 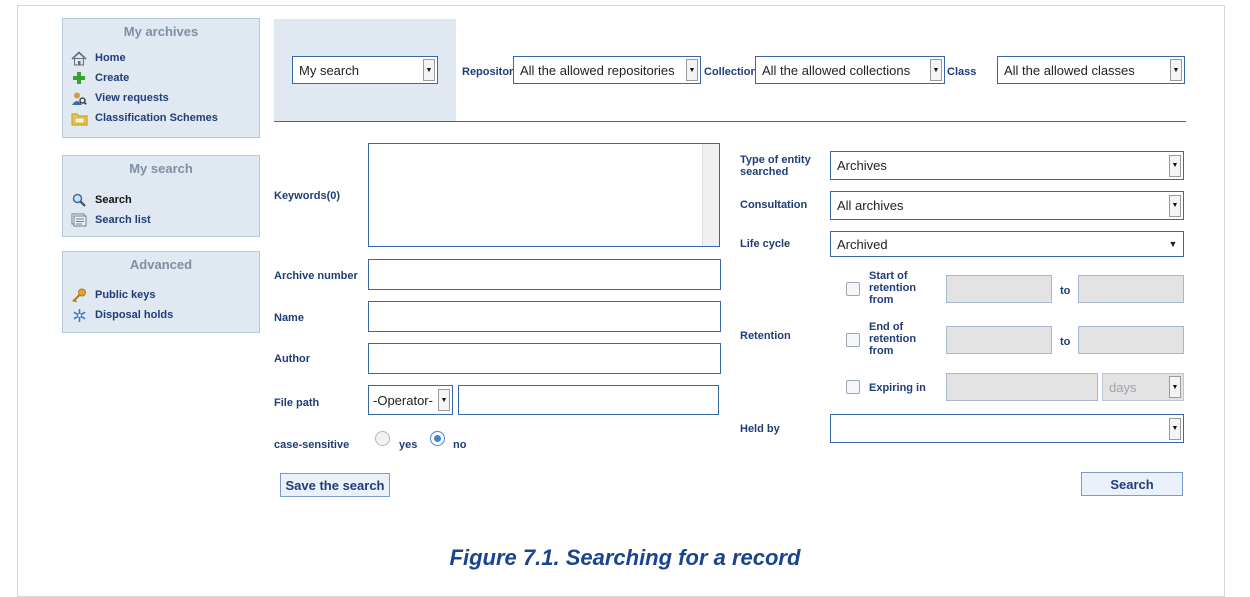 I want to click on snowflake-icon, so click(x=79, y=315).